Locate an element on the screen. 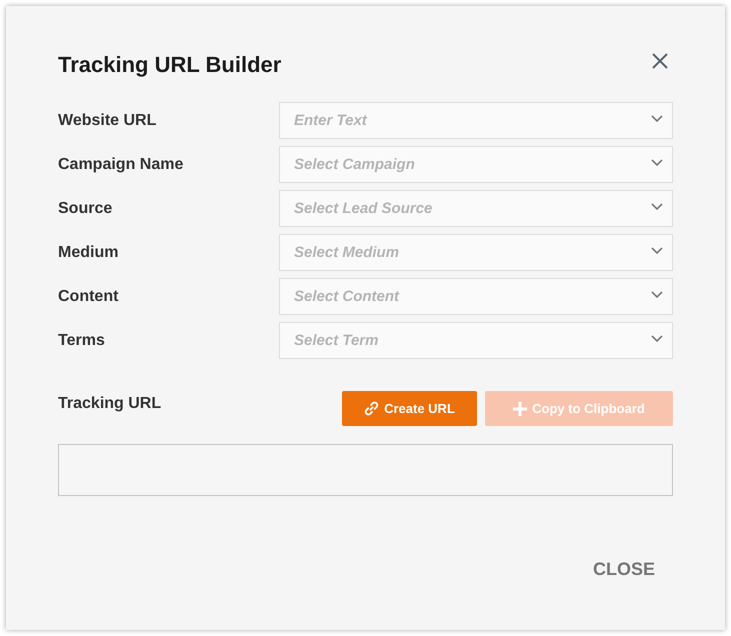 The image size is (731, 636). field-label: Terms is located at coordinates (82, 340).